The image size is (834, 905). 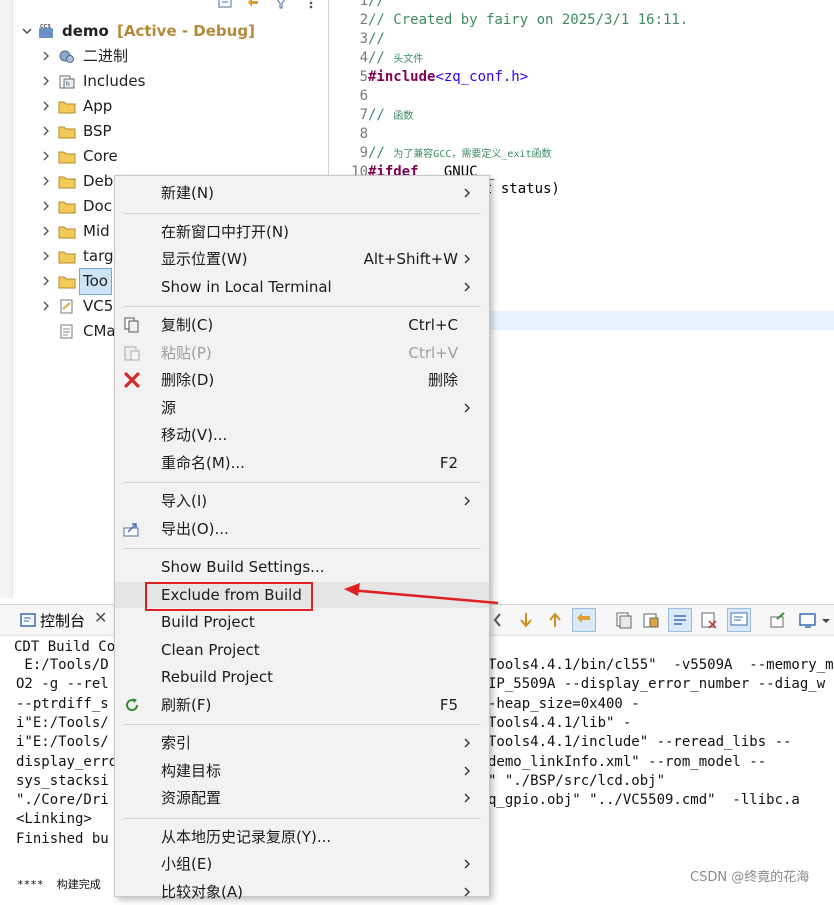 What do you see at coordinates (584, 620) in the screenshot?
I see `link-console-icon` at bounding box center [584, 620].